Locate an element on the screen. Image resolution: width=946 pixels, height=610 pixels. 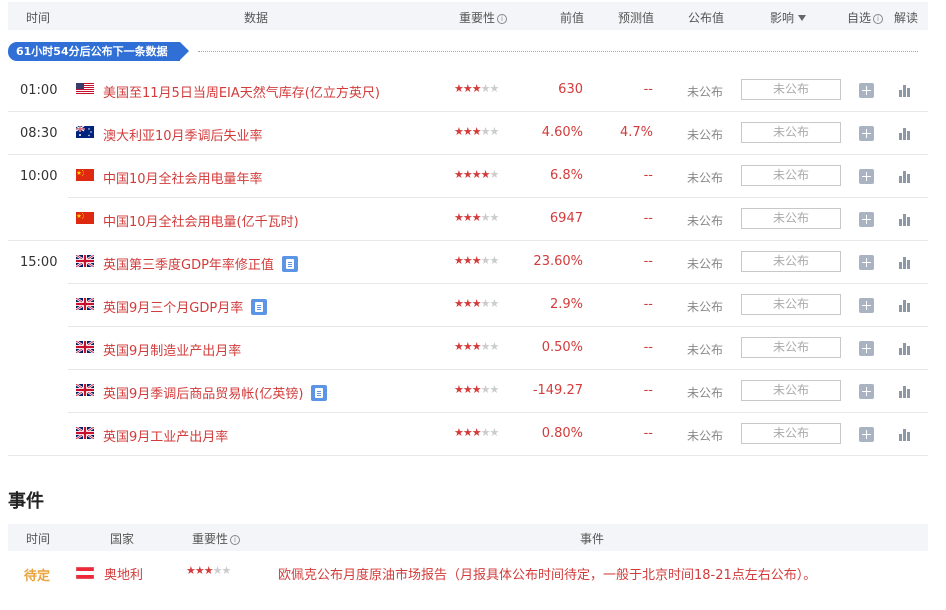
indicator-name: 澳大利亚10月季调后失业率 is located at coordinates (183, 134).